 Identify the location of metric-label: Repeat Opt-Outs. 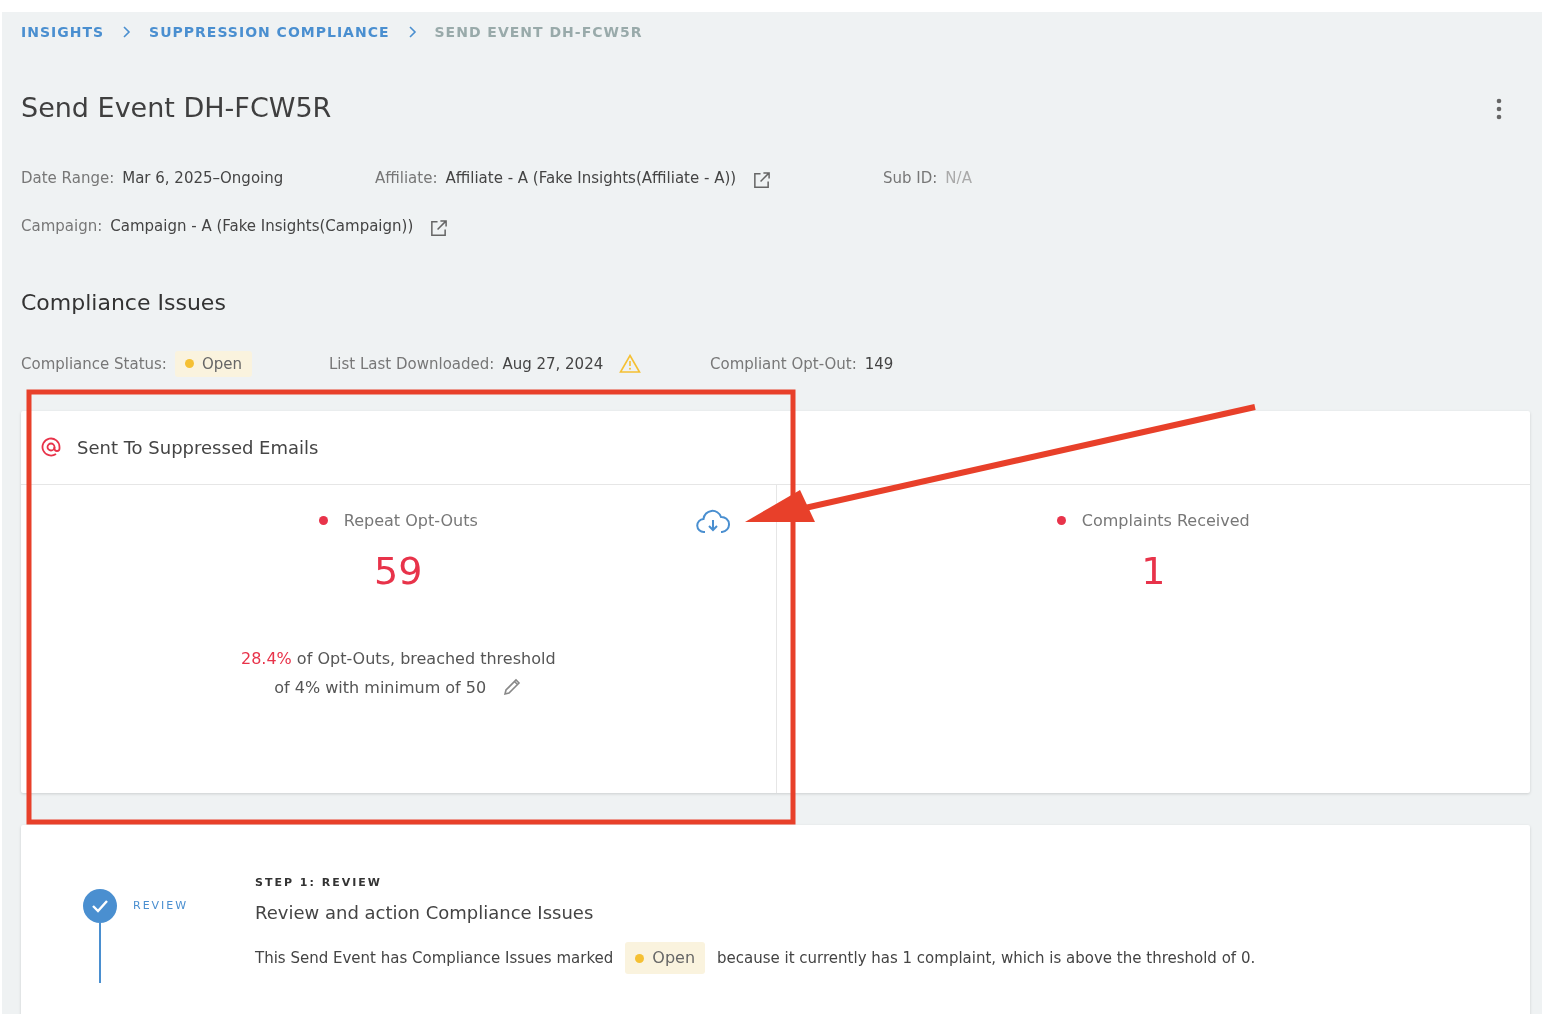
(410, 520).